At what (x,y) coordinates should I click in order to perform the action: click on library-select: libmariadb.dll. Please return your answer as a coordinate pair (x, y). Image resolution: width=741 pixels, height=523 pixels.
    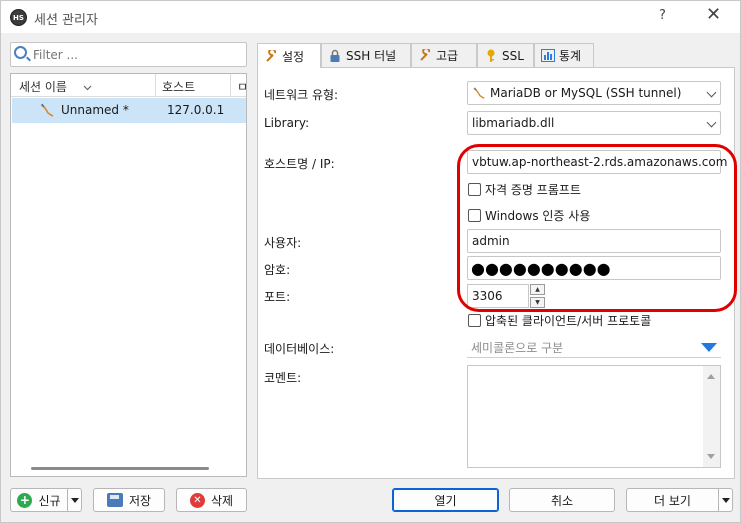
    Looking at the image, I should click on (594, 123).